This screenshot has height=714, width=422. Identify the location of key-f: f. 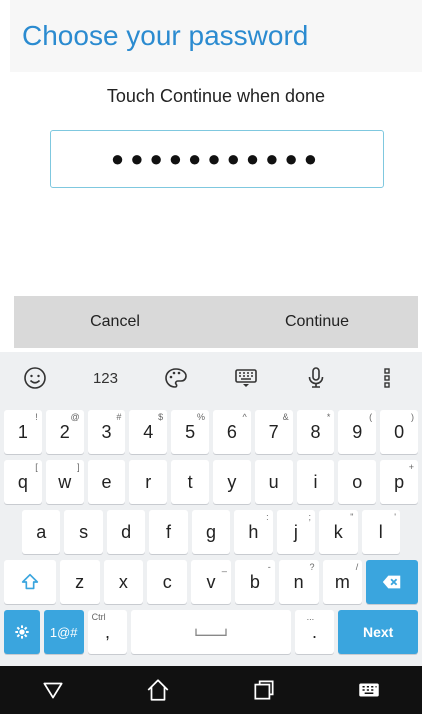
(168, 532).